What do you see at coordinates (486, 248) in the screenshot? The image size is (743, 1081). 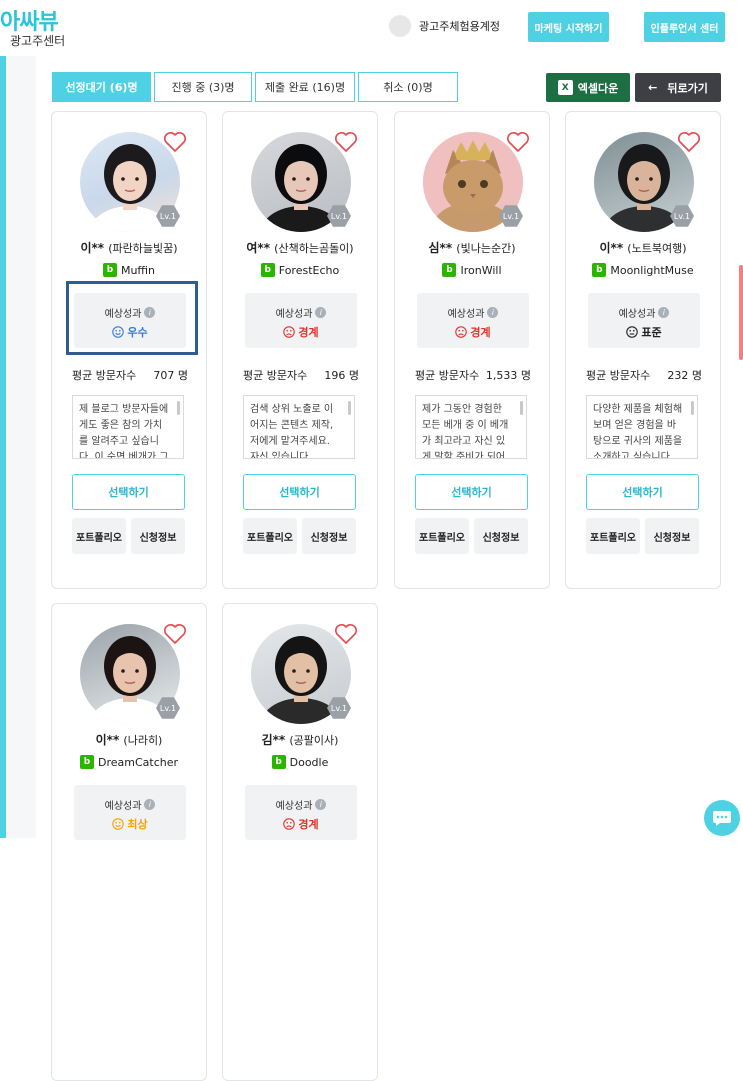 I see `nickname: (빛나는순간)` at bounding box center [486, 248].